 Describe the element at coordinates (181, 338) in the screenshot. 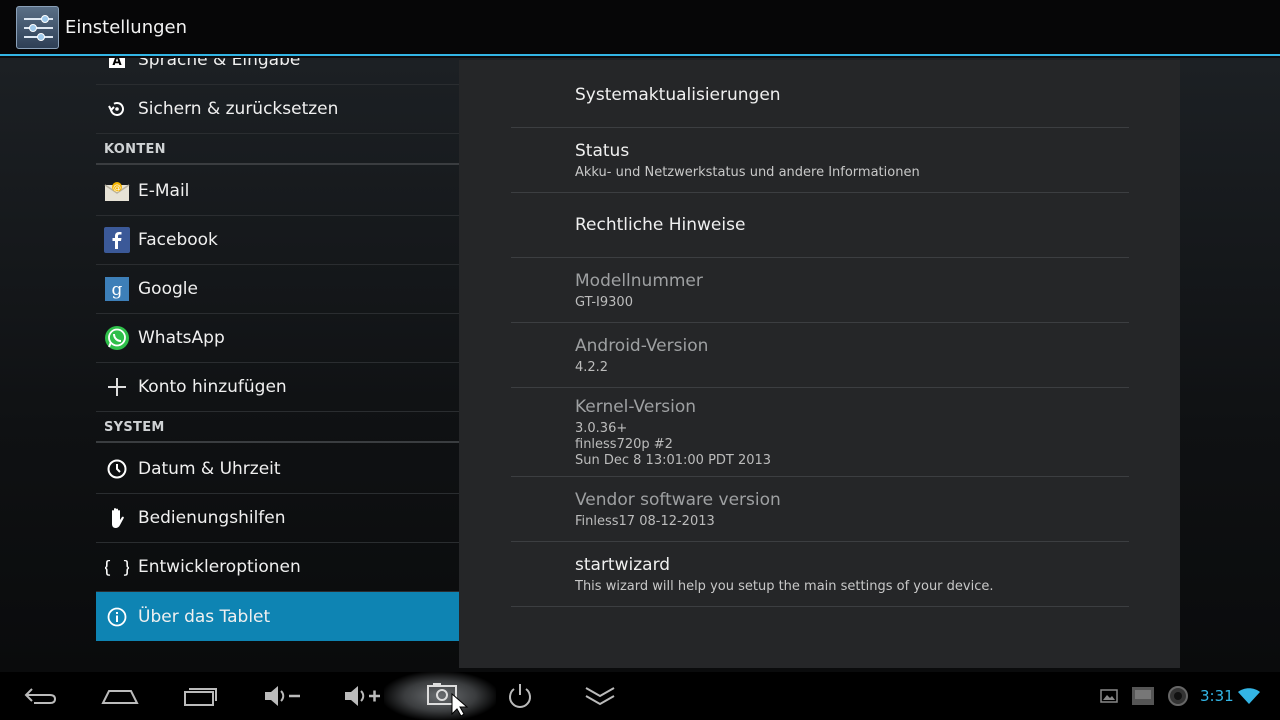

I see `sidebar-item-label: WhatsApp` at that location.